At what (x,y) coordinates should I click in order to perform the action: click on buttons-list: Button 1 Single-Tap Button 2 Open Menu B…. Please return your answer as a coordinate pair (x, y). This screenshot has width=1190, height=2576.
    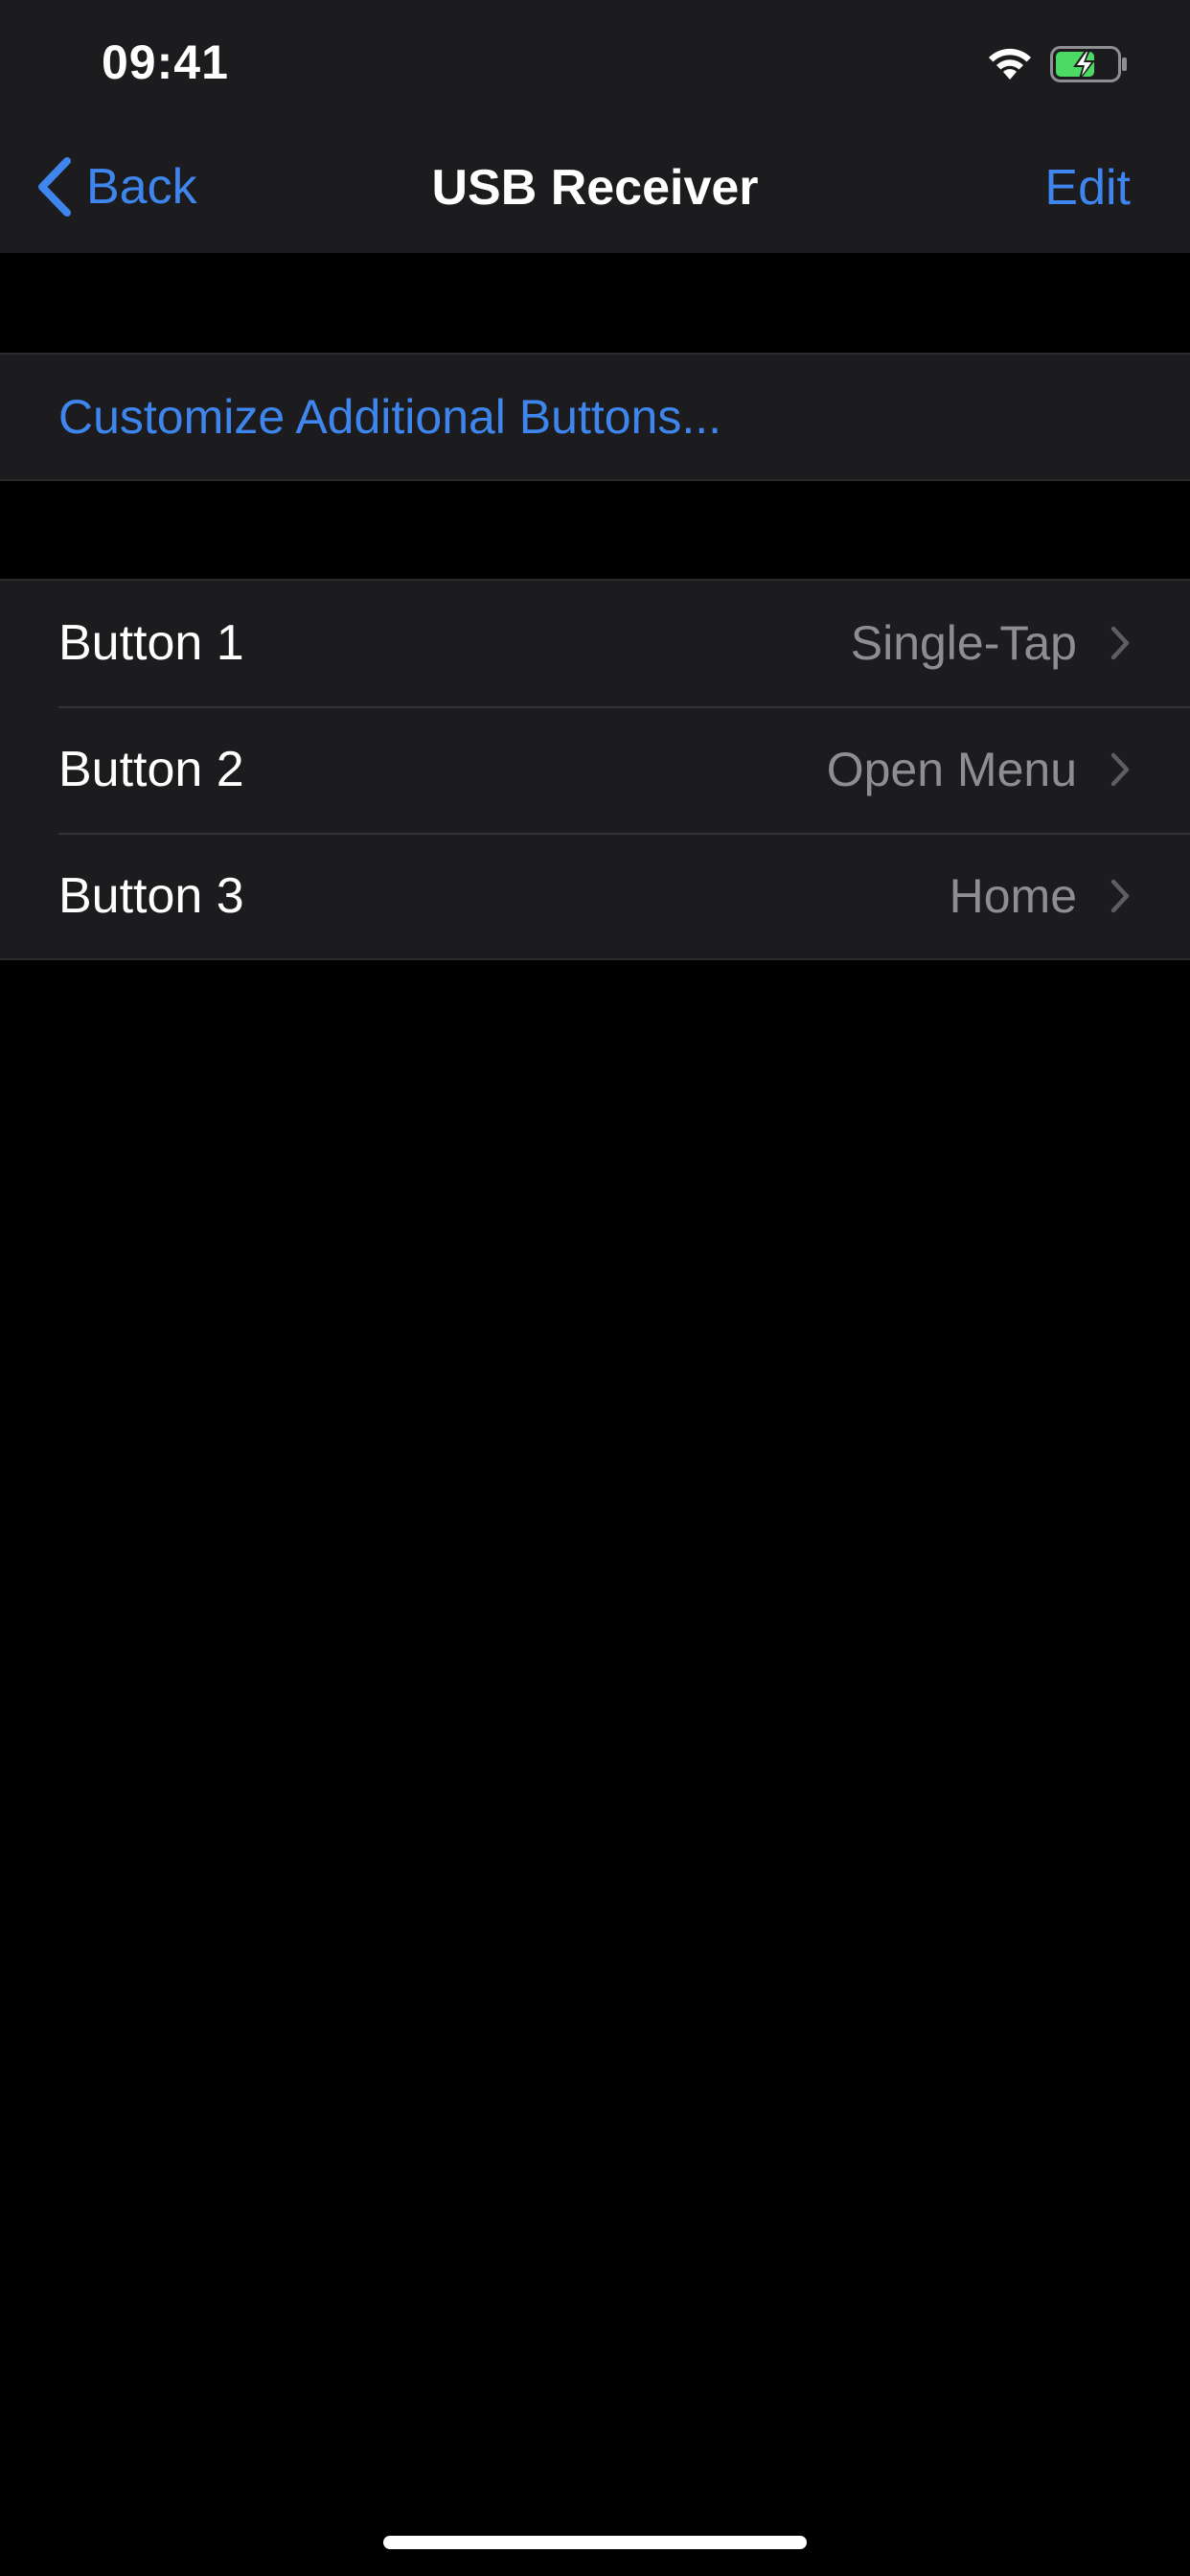
    Looking at the image, I should click on (595, 769).